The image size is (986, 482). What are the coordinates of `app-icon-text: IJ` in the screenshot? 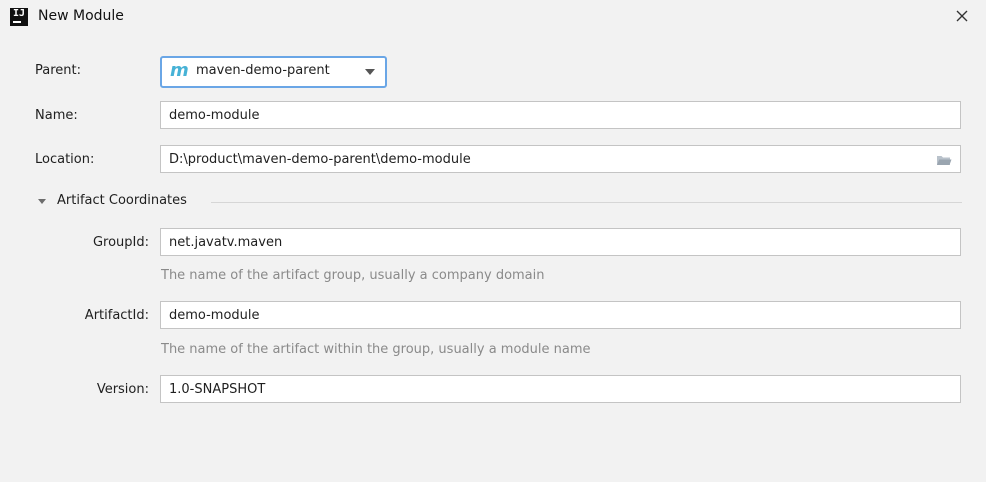 It's located at (19, 13).